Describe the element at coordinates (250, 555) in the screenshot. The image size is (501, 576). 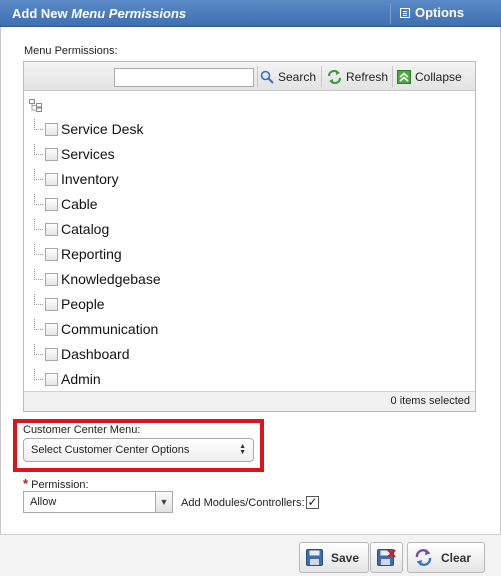
I see `form-footer: Save Clear` at that location.